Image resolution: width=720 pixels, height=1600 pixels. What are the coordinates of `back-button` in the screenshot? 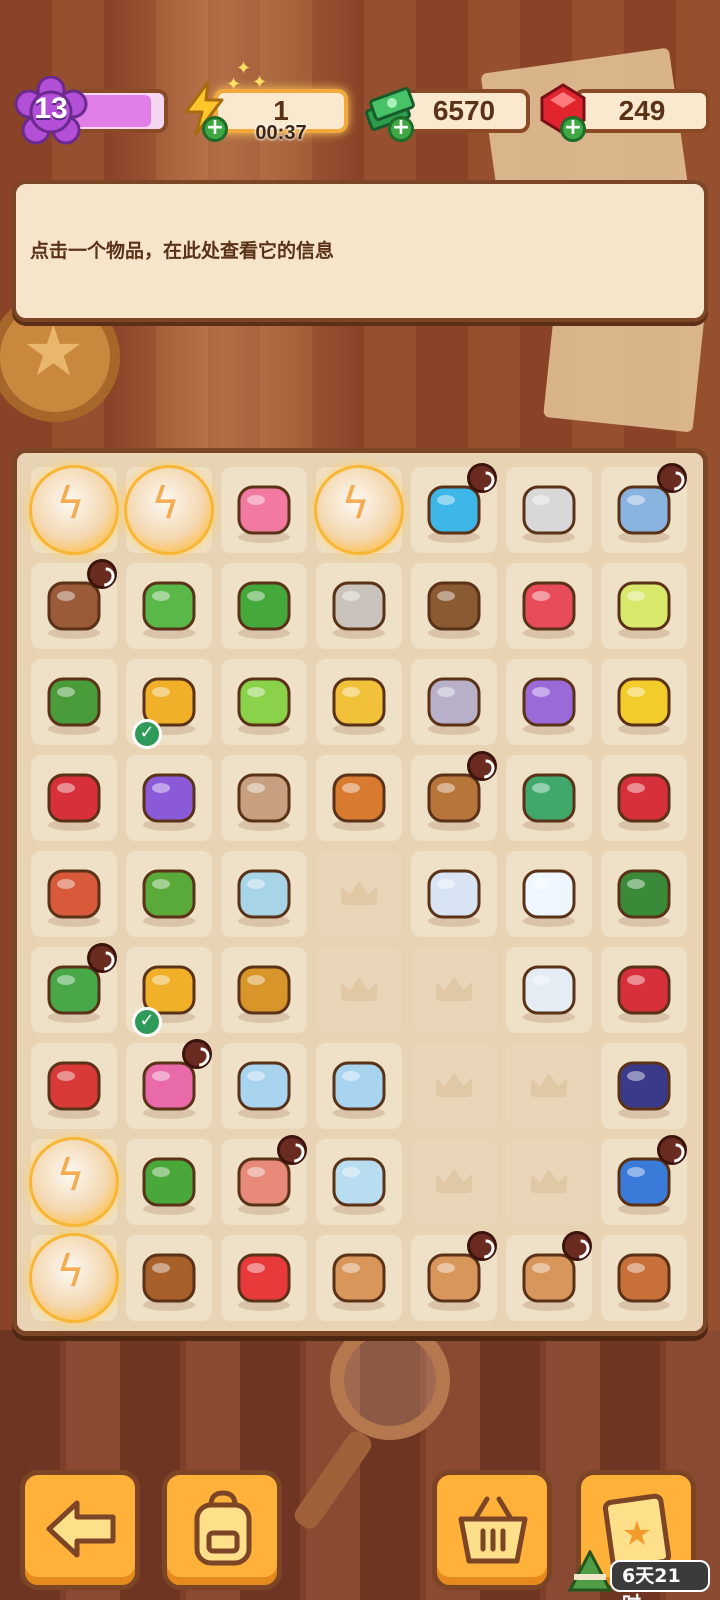 It's located at (80, 1530).